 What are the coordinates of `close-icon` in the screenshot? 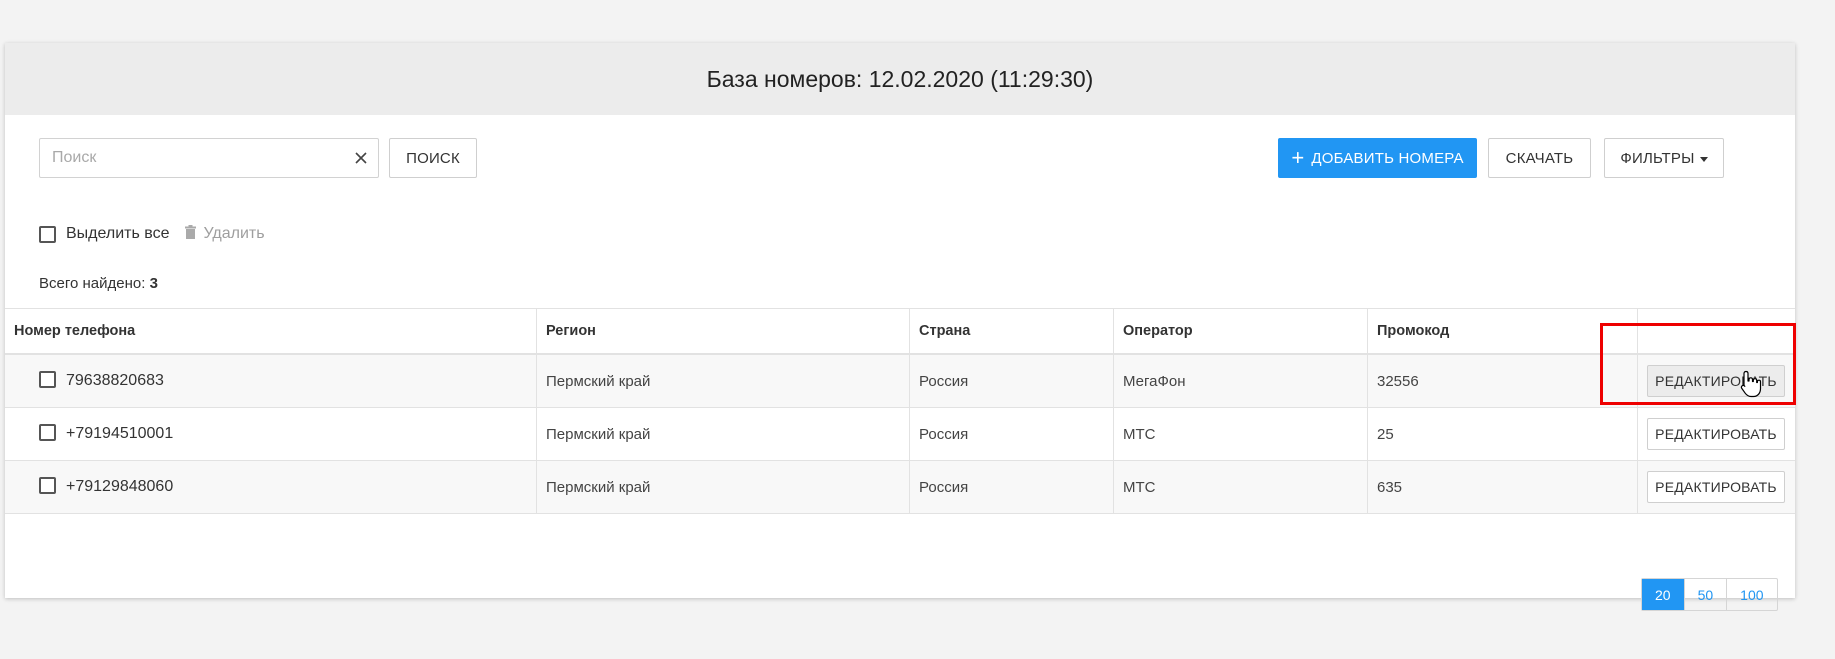 It's located at (361, 158).